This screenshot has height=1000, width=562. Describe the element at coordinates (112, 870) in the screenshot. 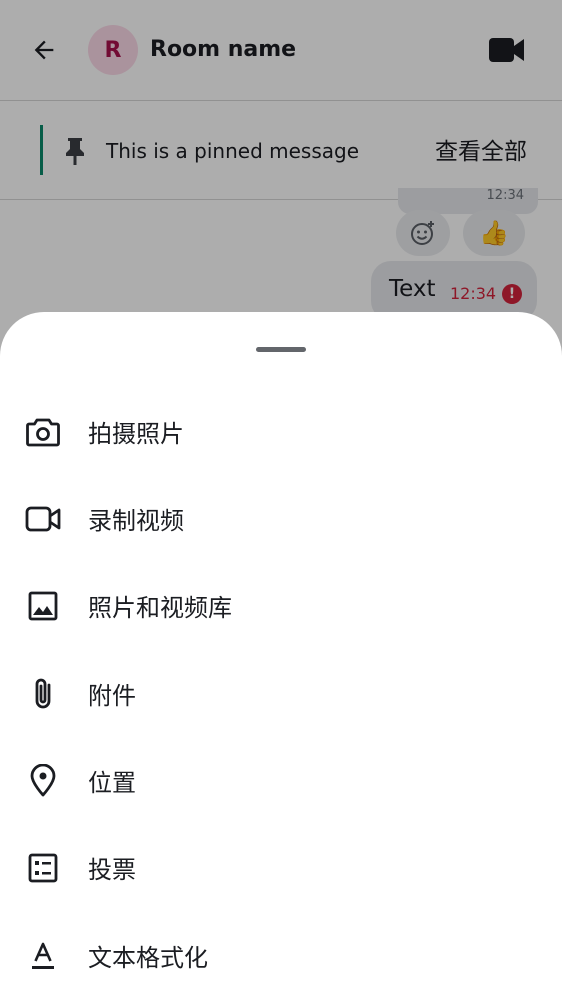

I see `menu-item-label: 投票` at that location.